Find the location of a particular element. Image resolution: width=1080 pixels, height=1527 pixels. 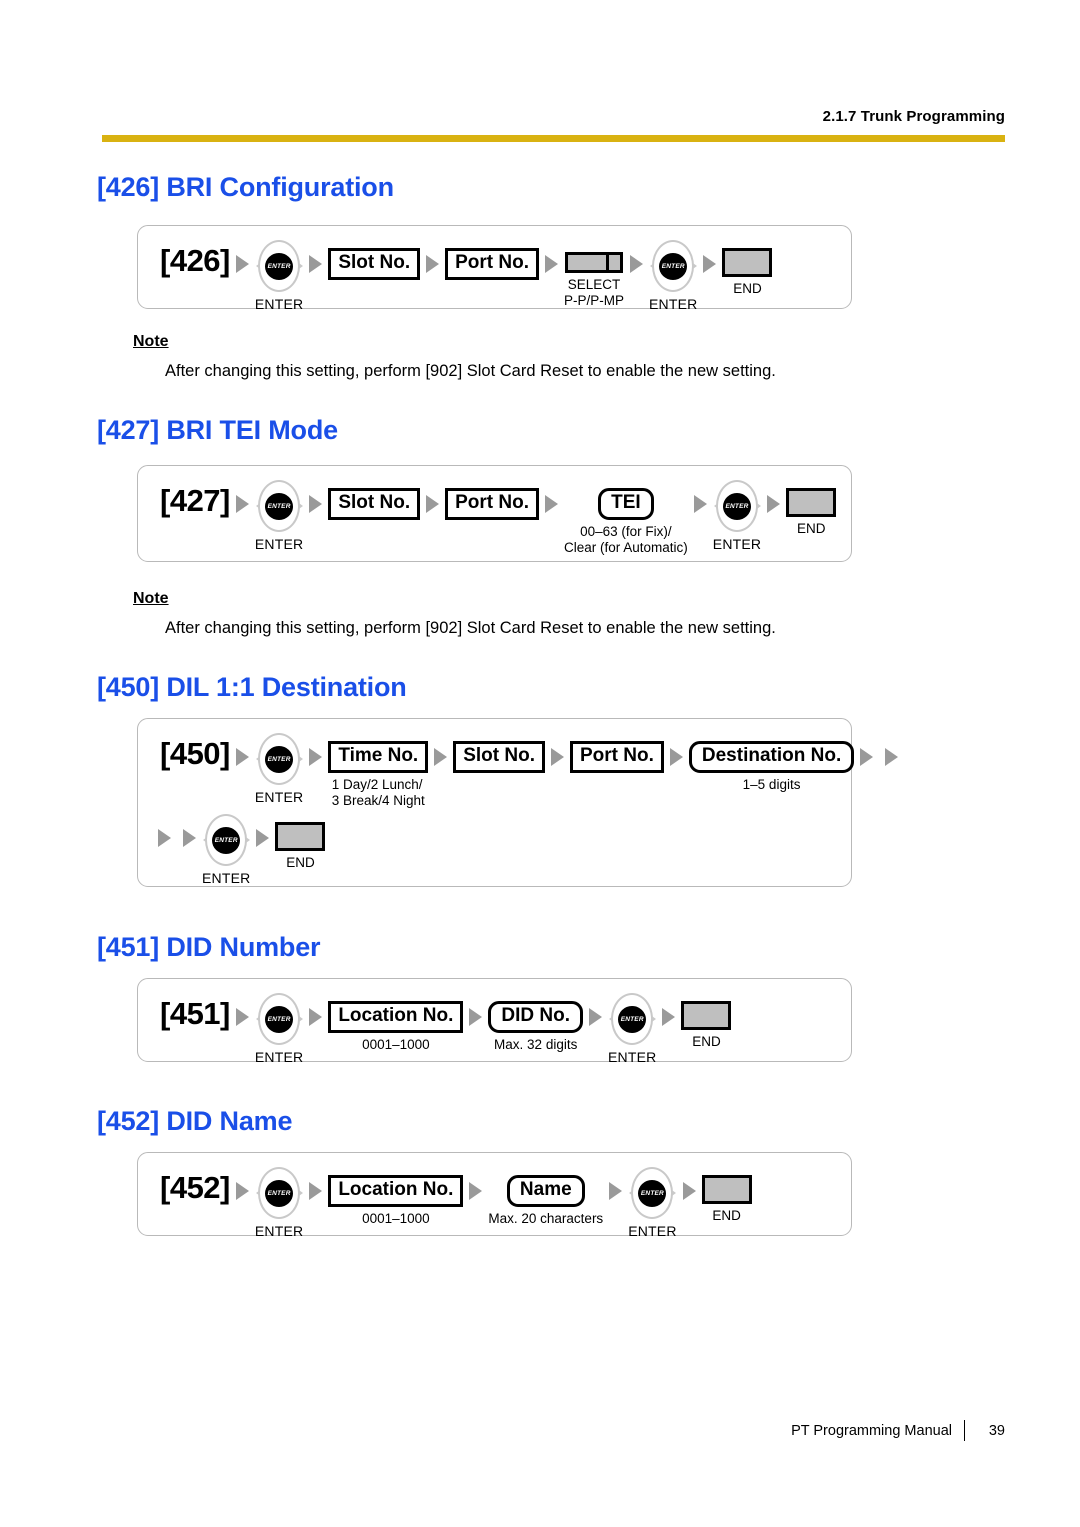

navigator-hub: ENTER is located at coordinates (737, 506).